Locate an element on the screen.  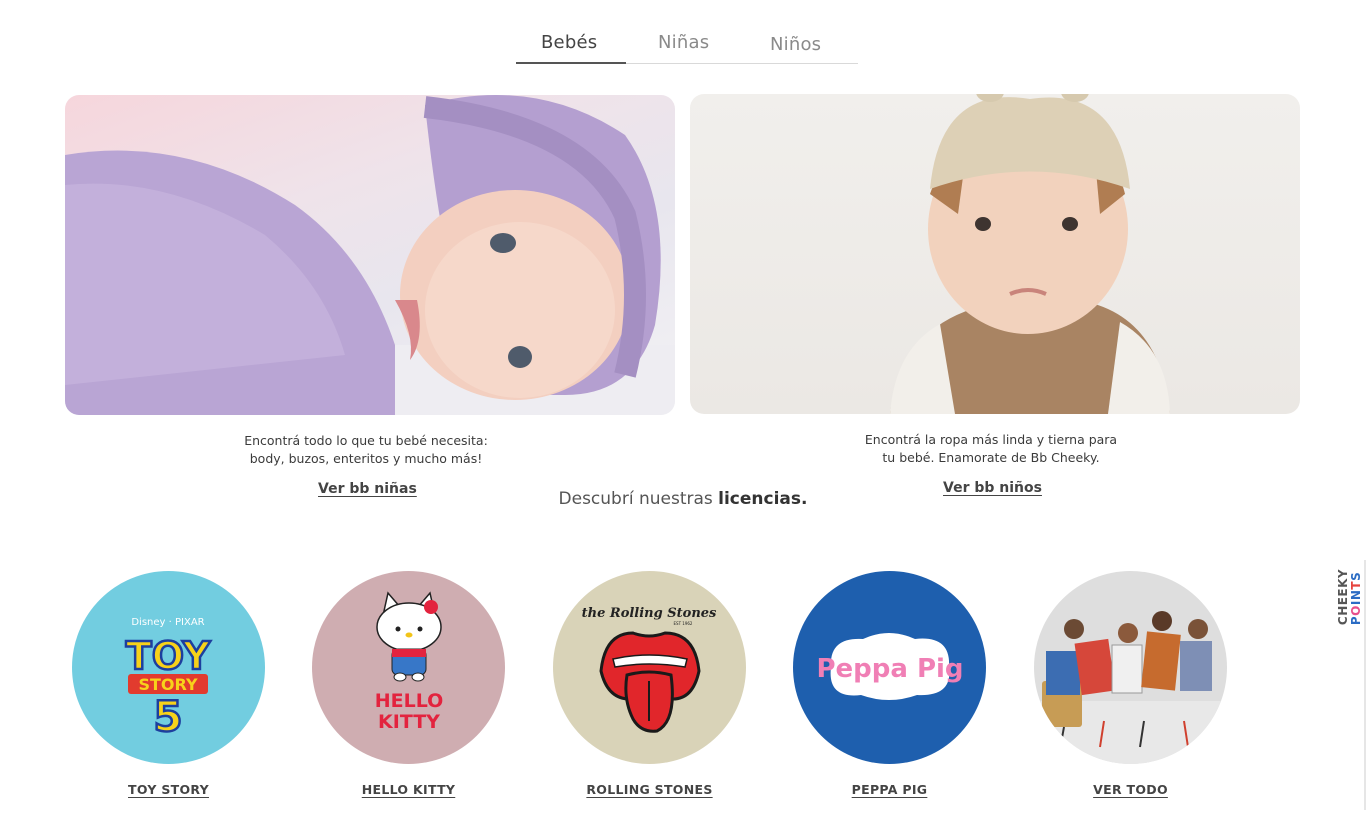
tab-ninos: Niños is located at coordinates (795, 44).